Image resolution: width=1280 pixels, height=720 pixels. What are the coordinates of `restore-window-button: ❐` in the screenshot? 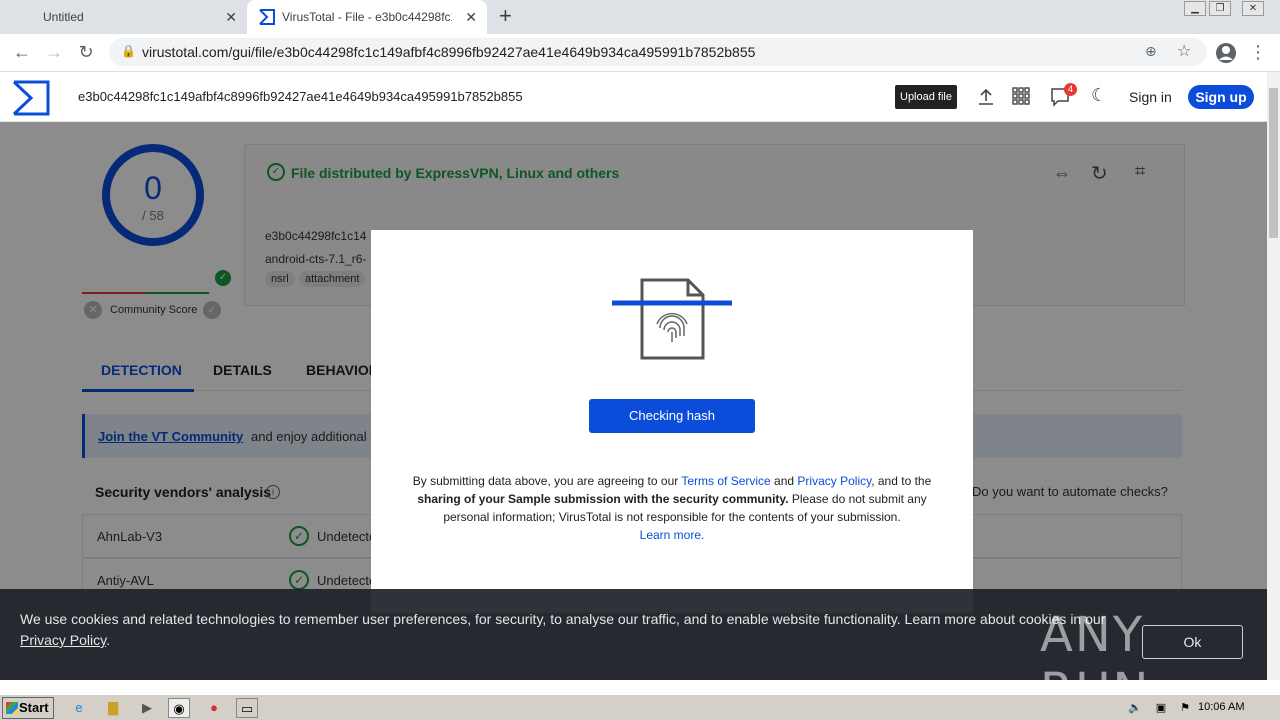 It's located at (1220, 8).